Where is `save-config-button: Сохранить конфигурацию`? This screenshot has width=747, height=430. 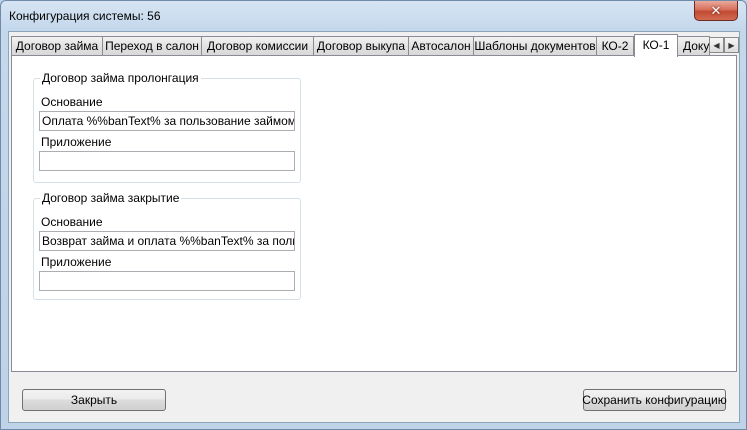
save-config-button: Сохранить конфигурацию is located at coordinates (654, 400).